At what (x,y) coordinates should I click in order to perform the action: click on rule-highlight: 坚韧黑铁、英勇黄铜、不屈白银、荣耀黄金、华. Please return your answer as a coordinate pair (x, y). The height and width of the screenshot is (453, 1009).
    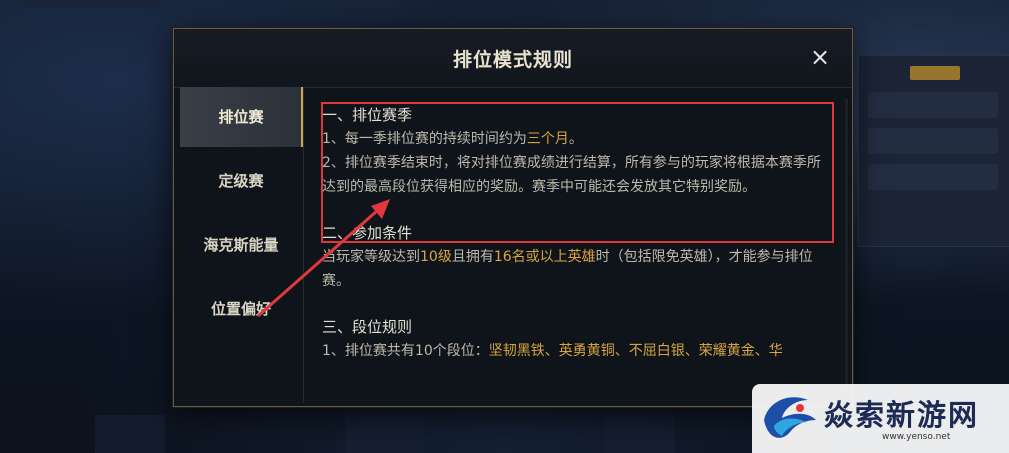
    Looking at the image, I should click on (635, 351).